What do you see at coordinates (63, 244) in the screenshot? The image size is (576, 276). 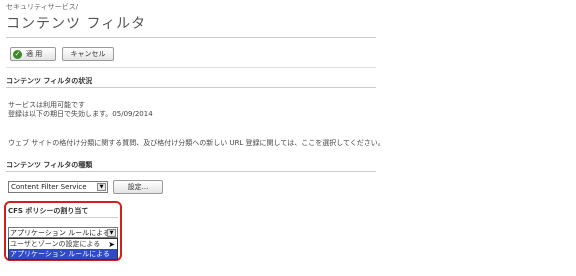 I see `dropdown-option-user-zone: ユーザとゾーンの設定による` at bounding box center [63, 244].